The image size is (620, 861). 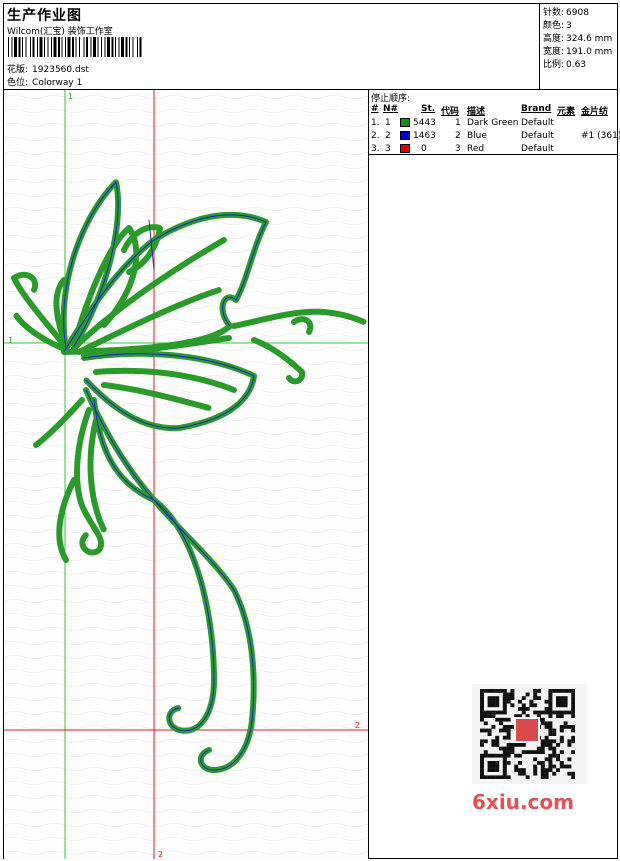 What do you see at coordinates (391, 99) in the screenshot?
I see `stop-sequence-title: 停止顺序:` at bounding box center [391, 99].